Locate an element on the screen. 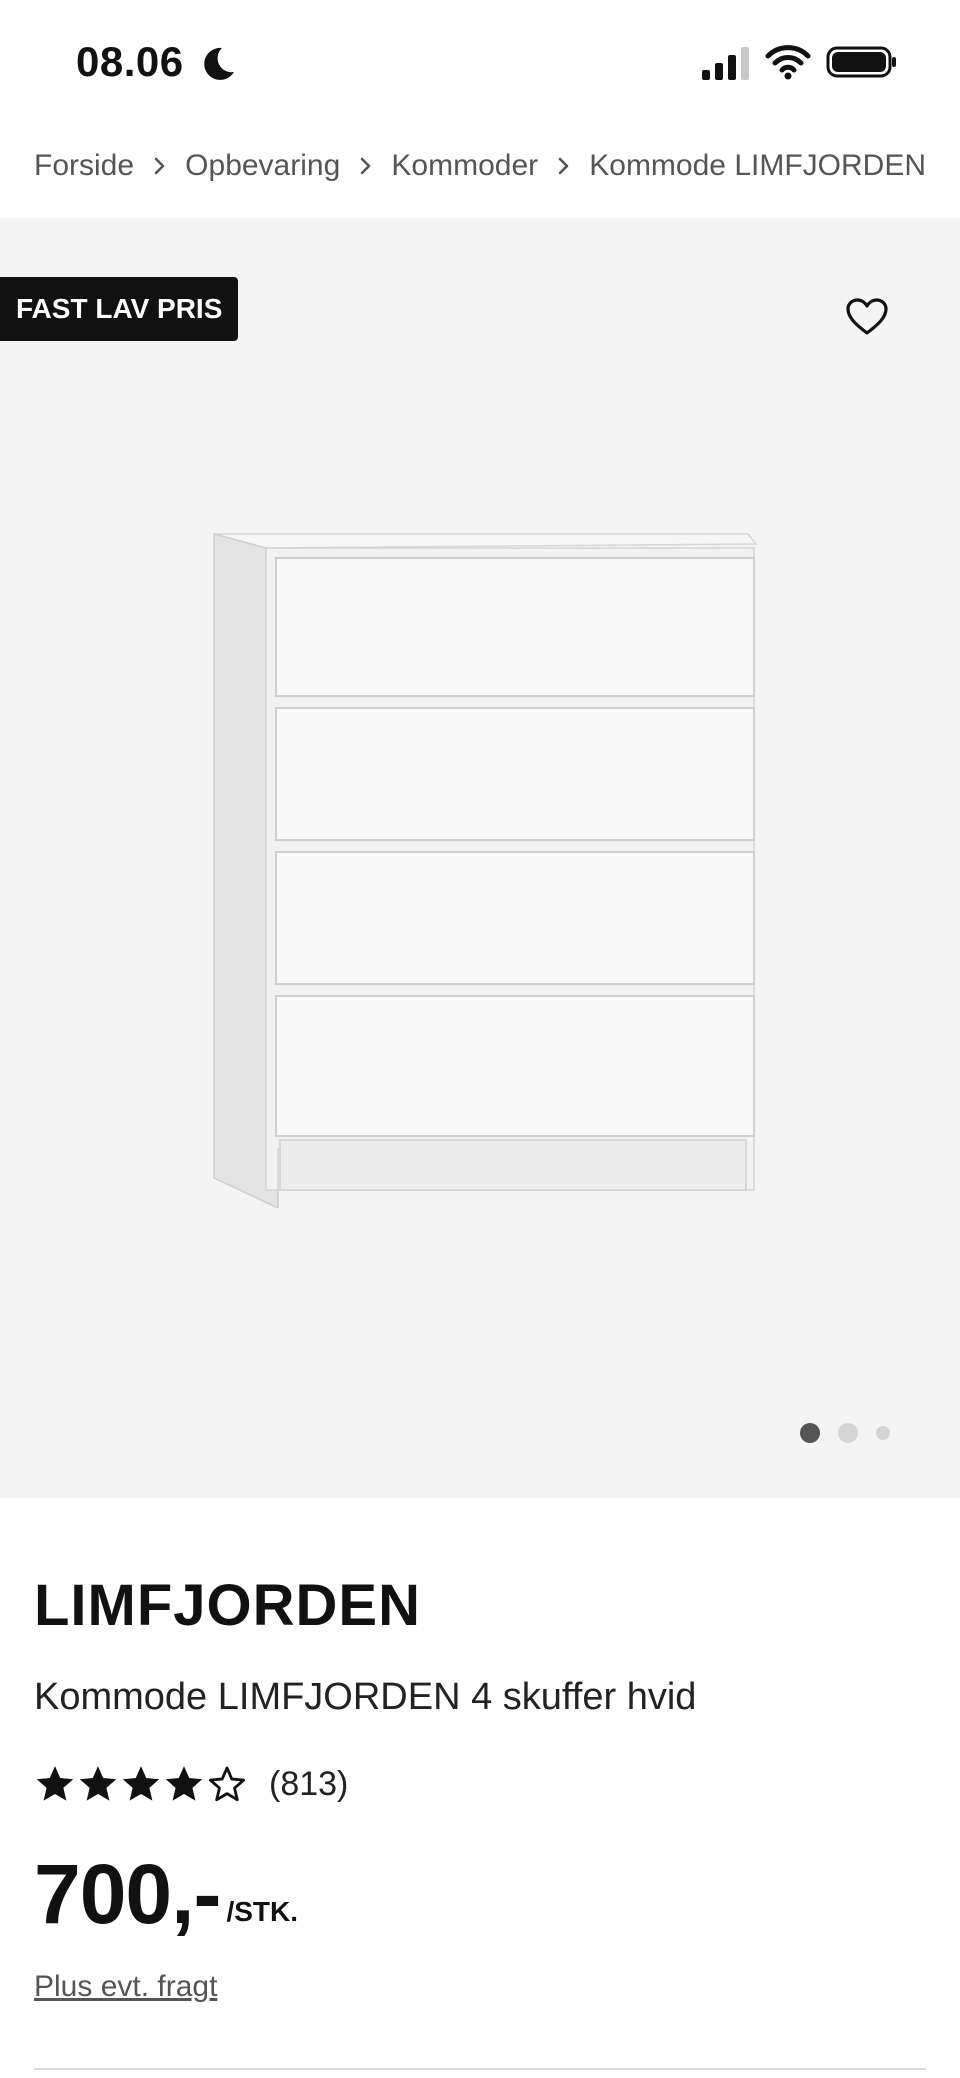 The height and width of the screenshot is (2078, 960). breadcrumb-item-opbevaring: Opbevaring is located at coordinates (262, 166).